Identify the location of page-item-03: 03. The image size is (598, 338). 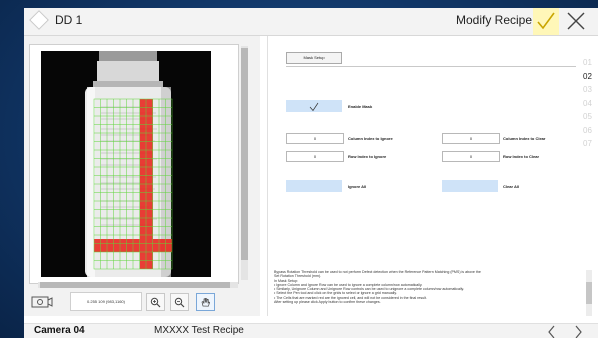
(590, 90).